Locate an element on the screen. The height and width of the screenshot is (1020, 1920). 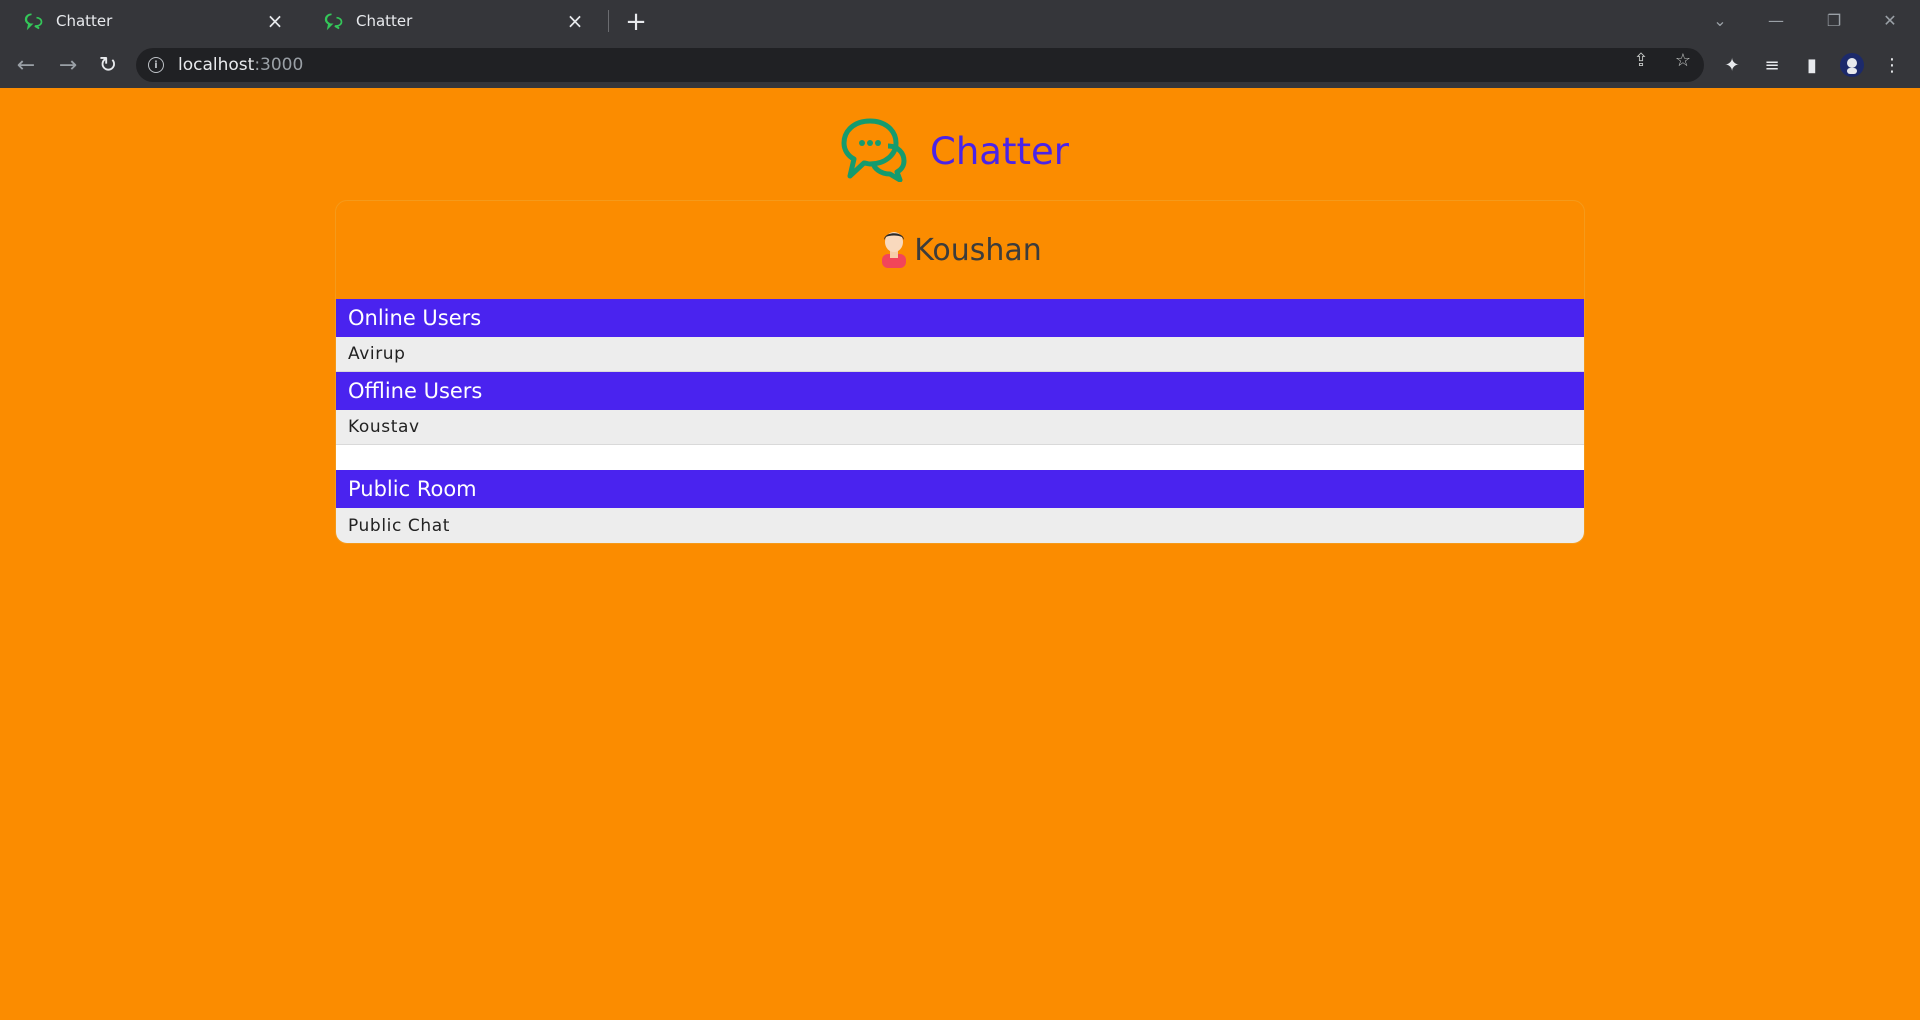
bookmark-star-icon: ☆ is located at coordinates (1683, 60).